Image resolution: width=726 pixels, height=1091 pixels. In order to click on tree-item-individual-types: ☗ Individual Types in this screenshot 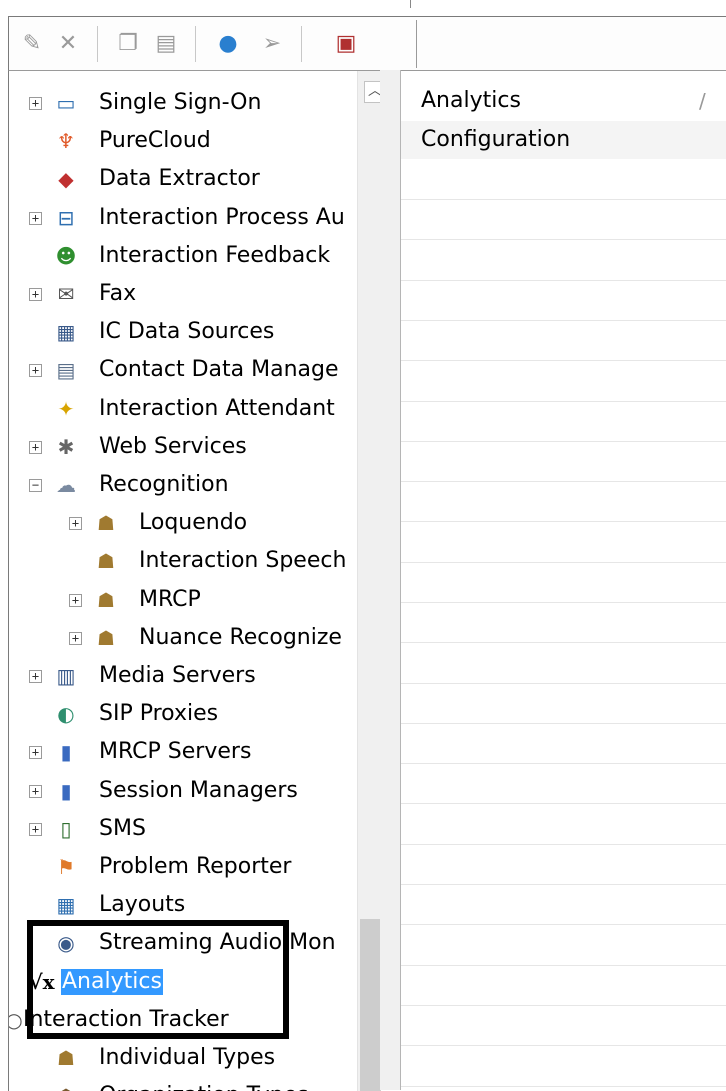, I will do `click(189, 1058)`.